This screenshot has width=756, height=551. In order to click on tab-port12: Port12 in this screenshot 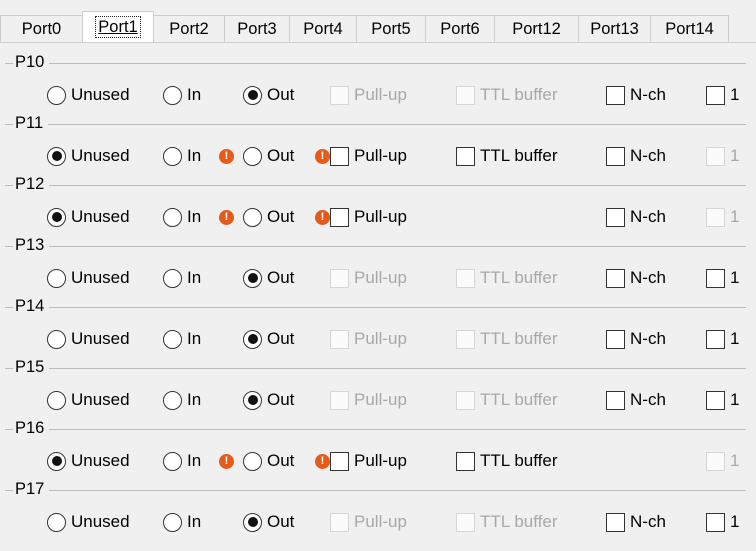, I will do `click(536, 28)`.